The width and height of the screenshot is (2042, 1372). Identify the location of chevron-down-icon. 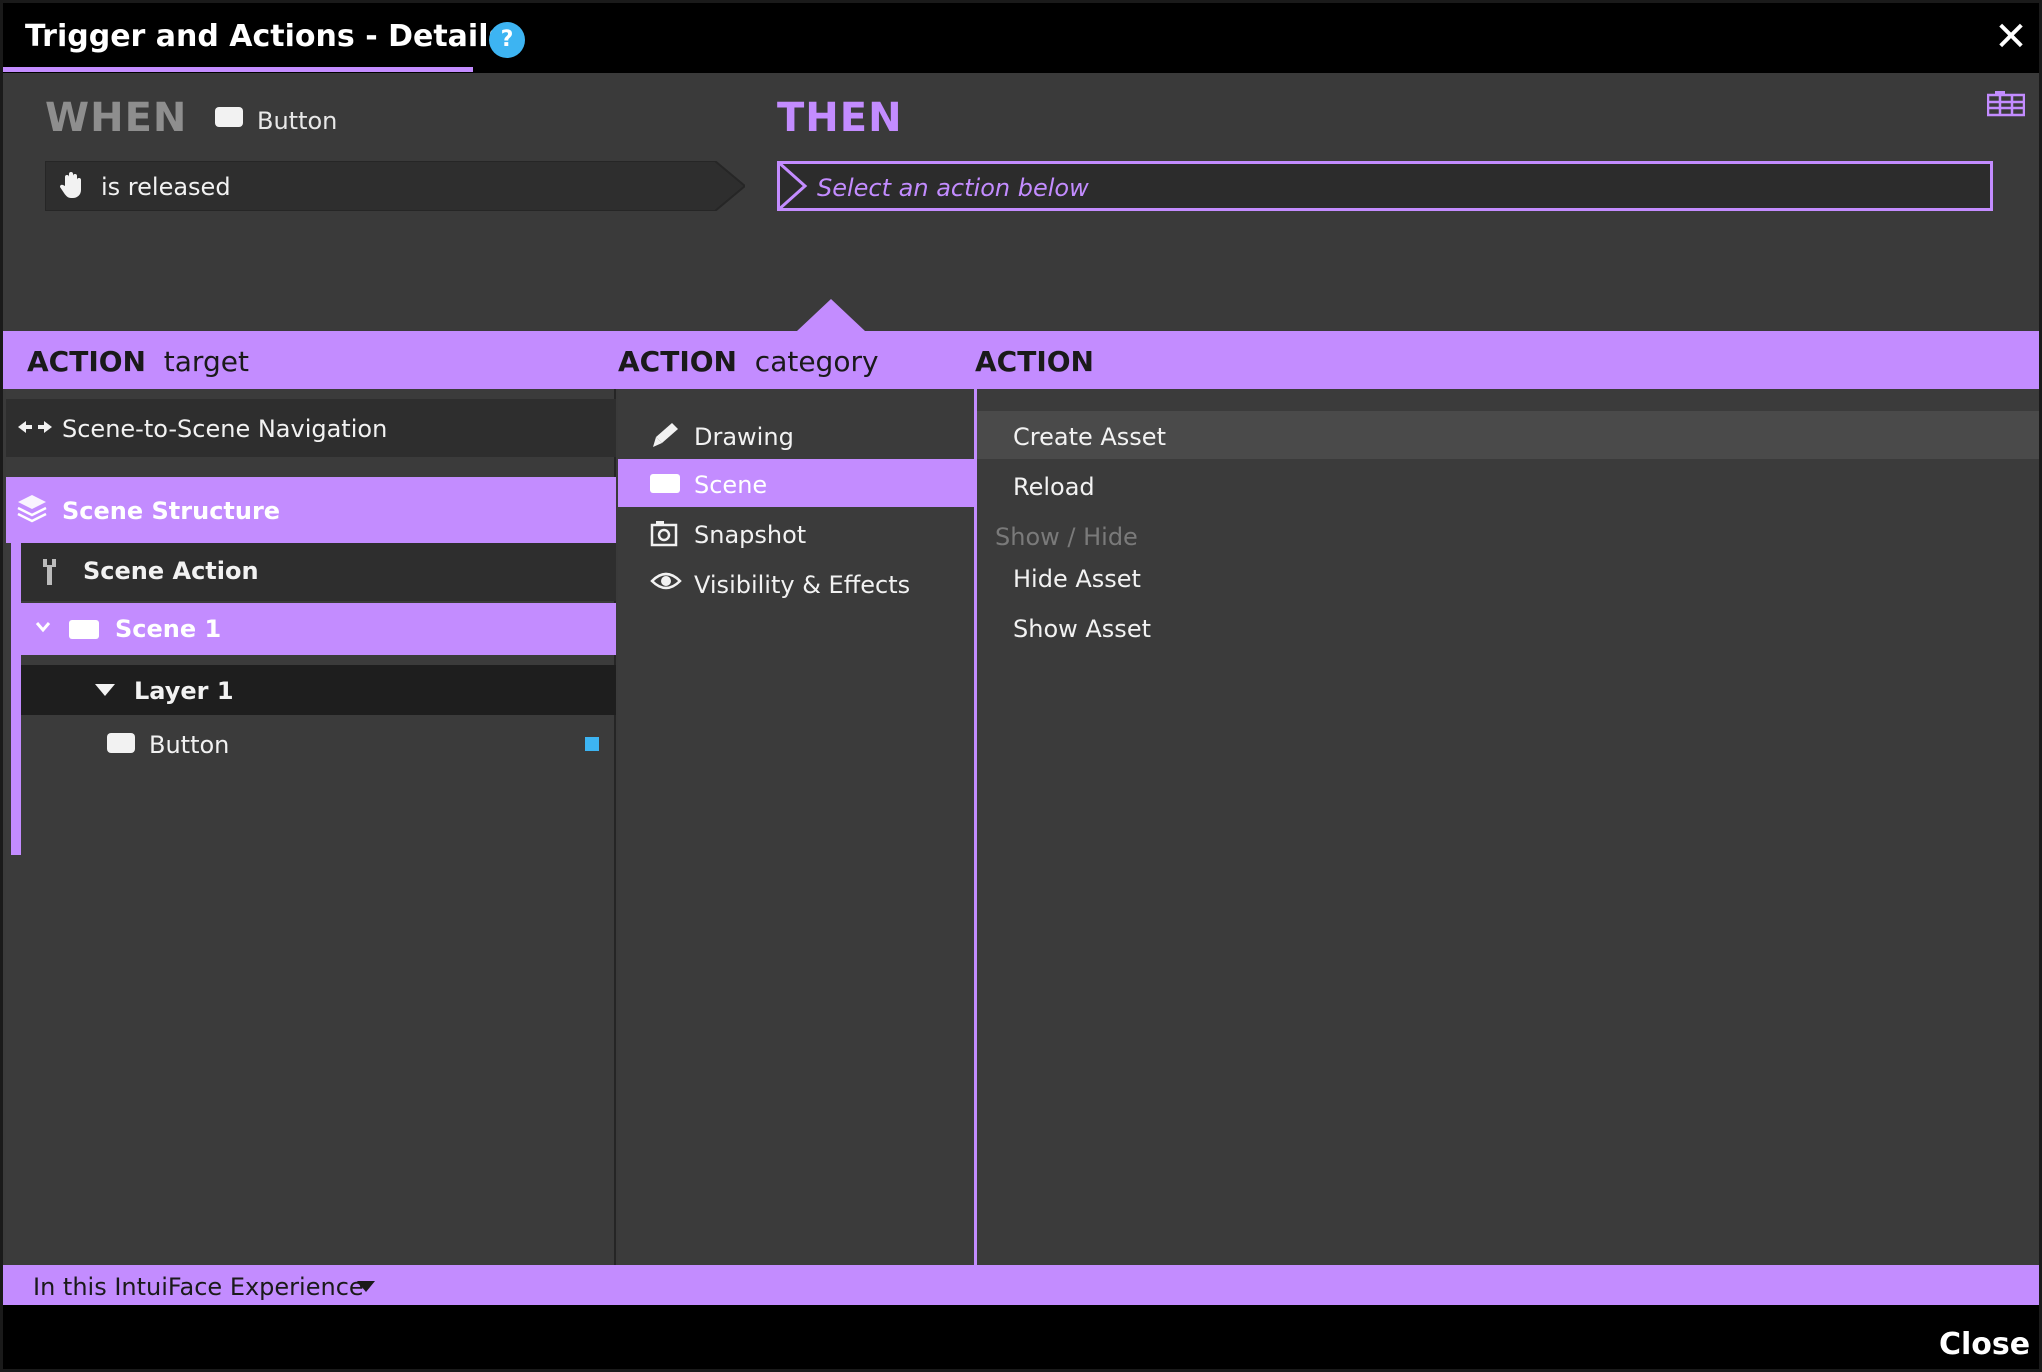
(43, 627).